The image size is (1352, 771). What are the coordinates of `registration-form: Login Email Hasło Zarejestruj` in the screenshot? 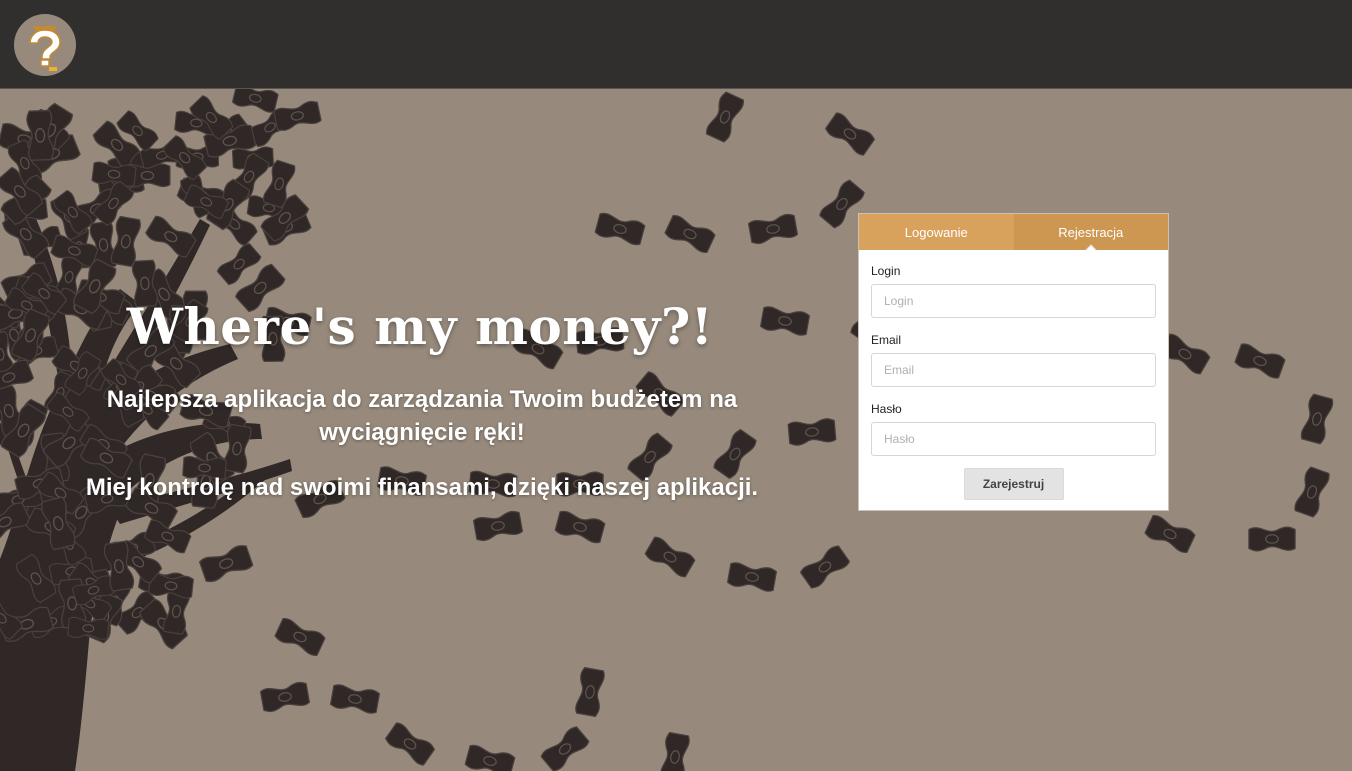 It's located at (1013, 375).